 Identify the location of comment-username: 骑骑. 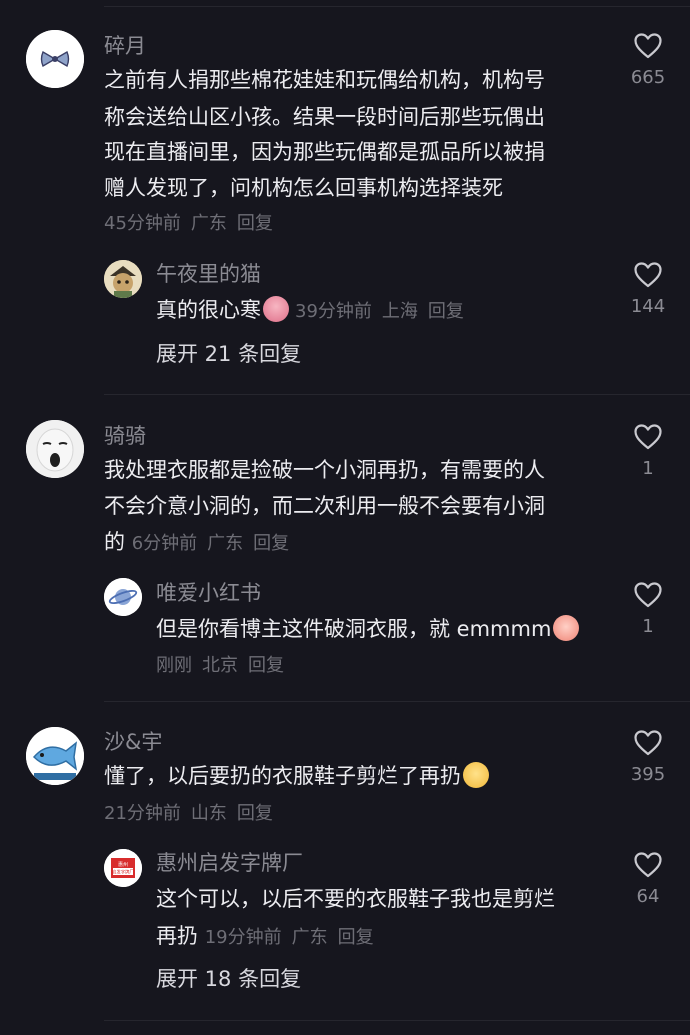
(125, 436).